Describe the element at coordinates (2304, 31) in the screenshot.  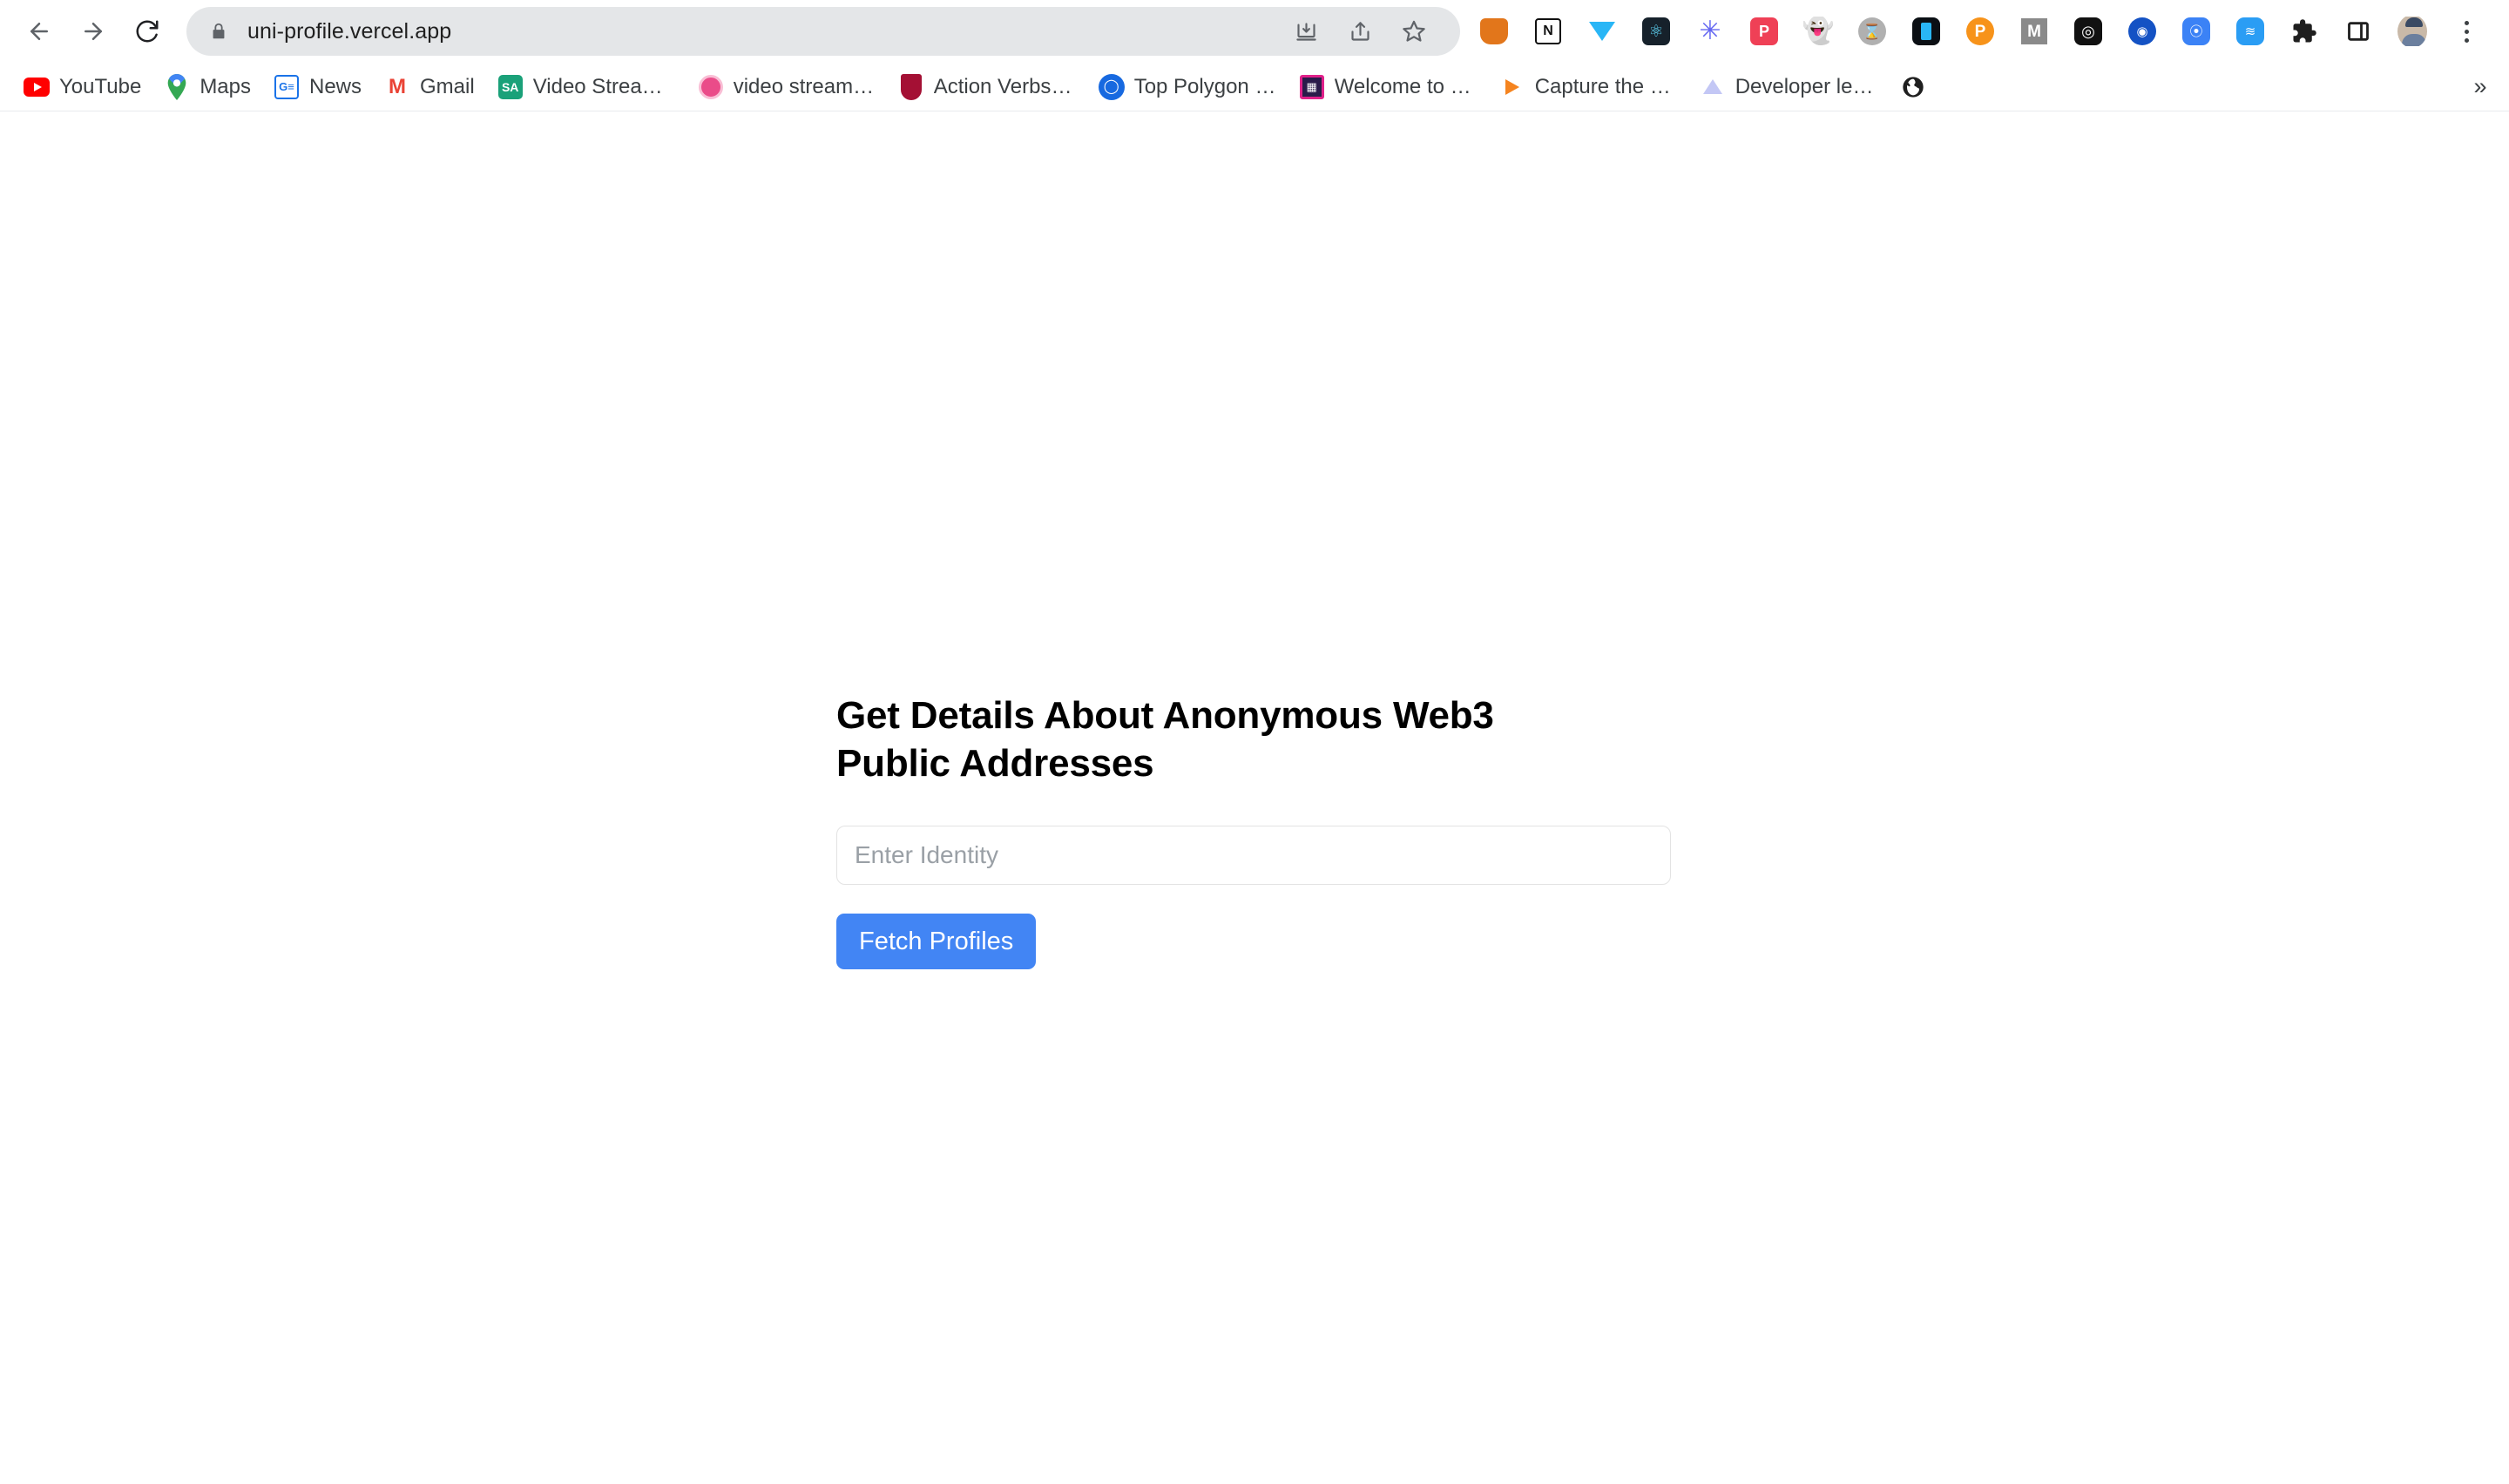
I see `extensions-puzzle-icon` at that location.